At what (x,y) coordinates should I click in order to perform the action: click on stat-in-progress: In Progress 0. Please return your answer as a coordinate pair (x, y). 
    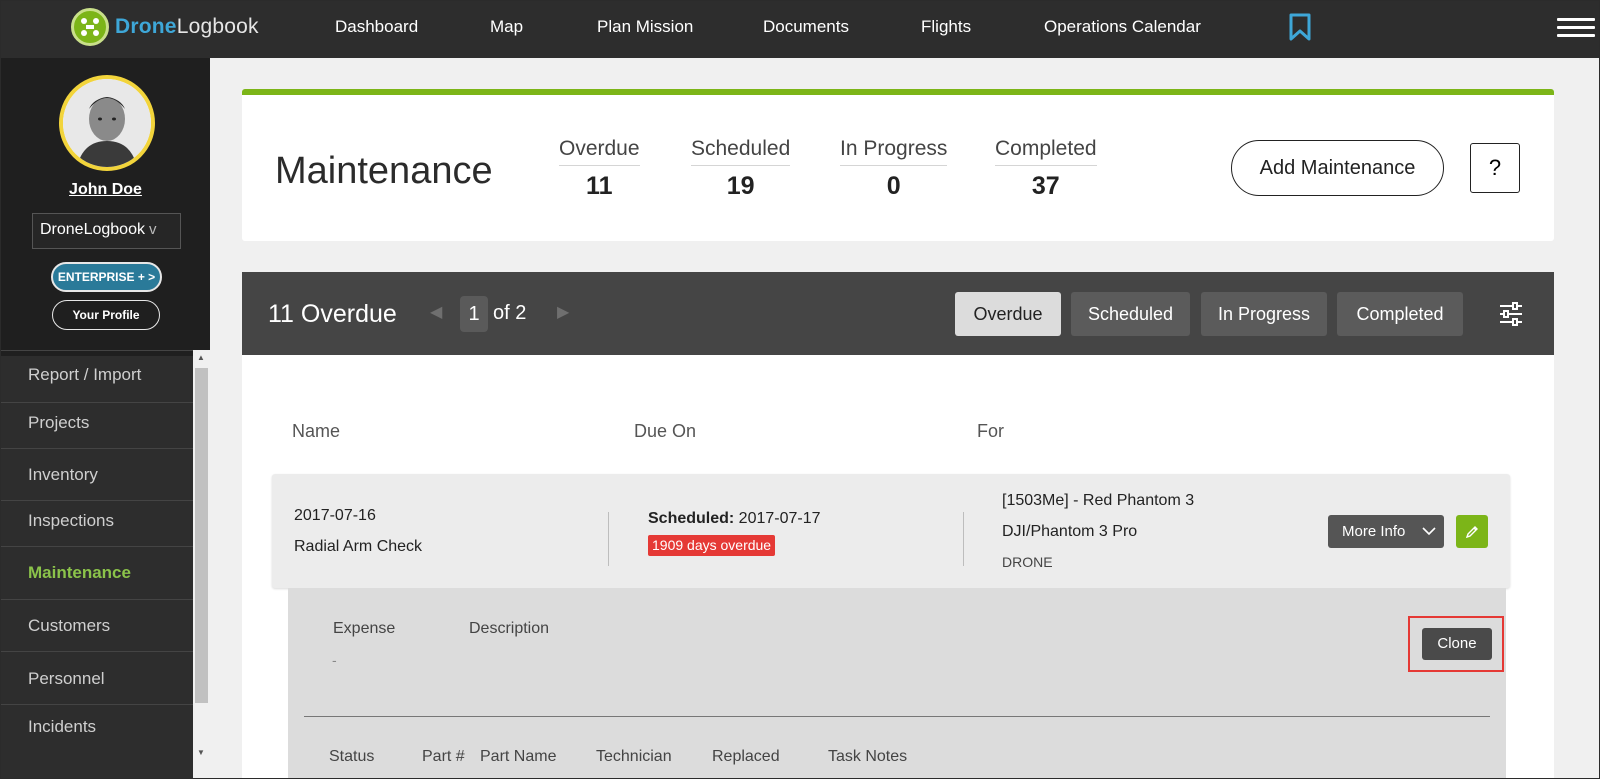
    Looking at the image, I should click on (894, 169).